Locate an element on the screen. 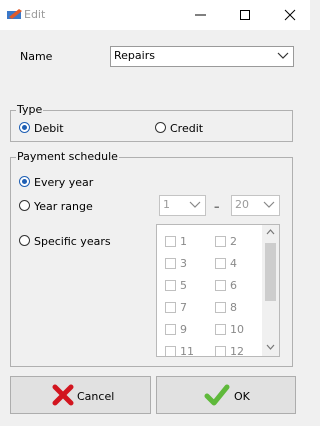 This screenshot has height=426, width=320. year-checkbox-9: 9 is located at coordinates (176, 329).